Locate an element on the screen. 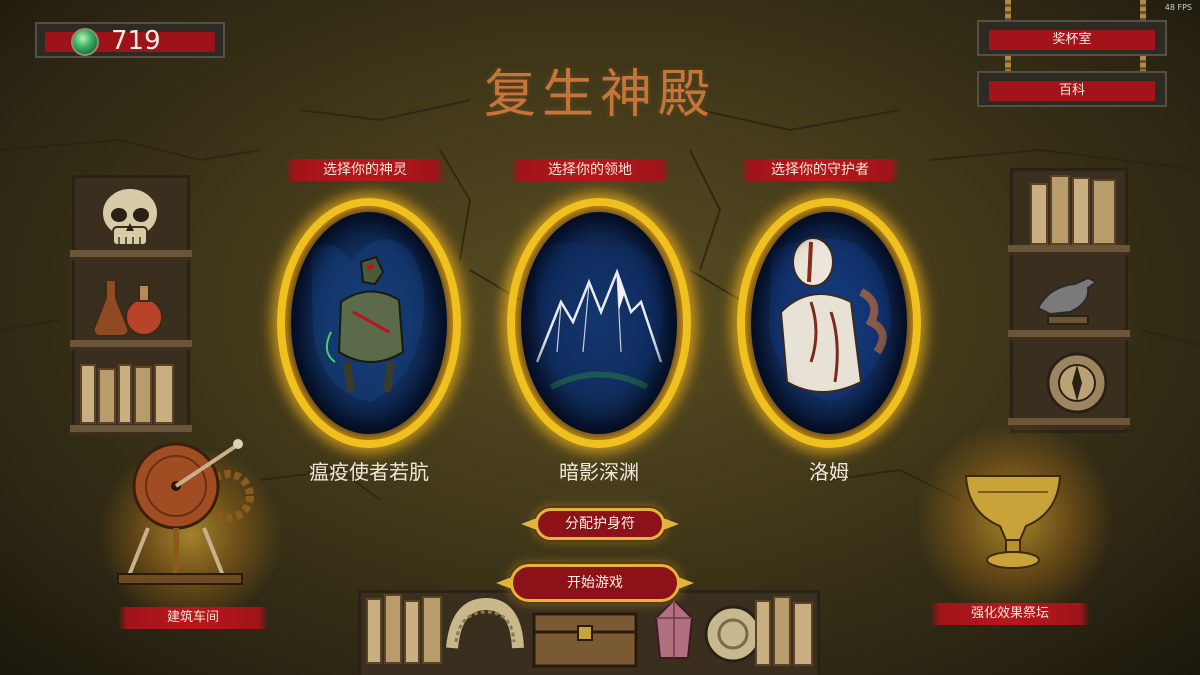  fossil-jaw-icon is located at coordinates (485, 623).